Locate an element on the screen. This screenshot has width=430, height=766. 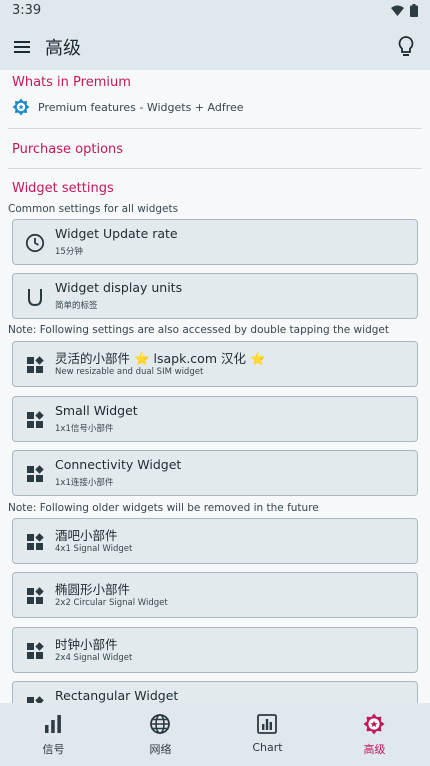
card-sub: 1x1信号小部件 is located at coordinates (84, 429).